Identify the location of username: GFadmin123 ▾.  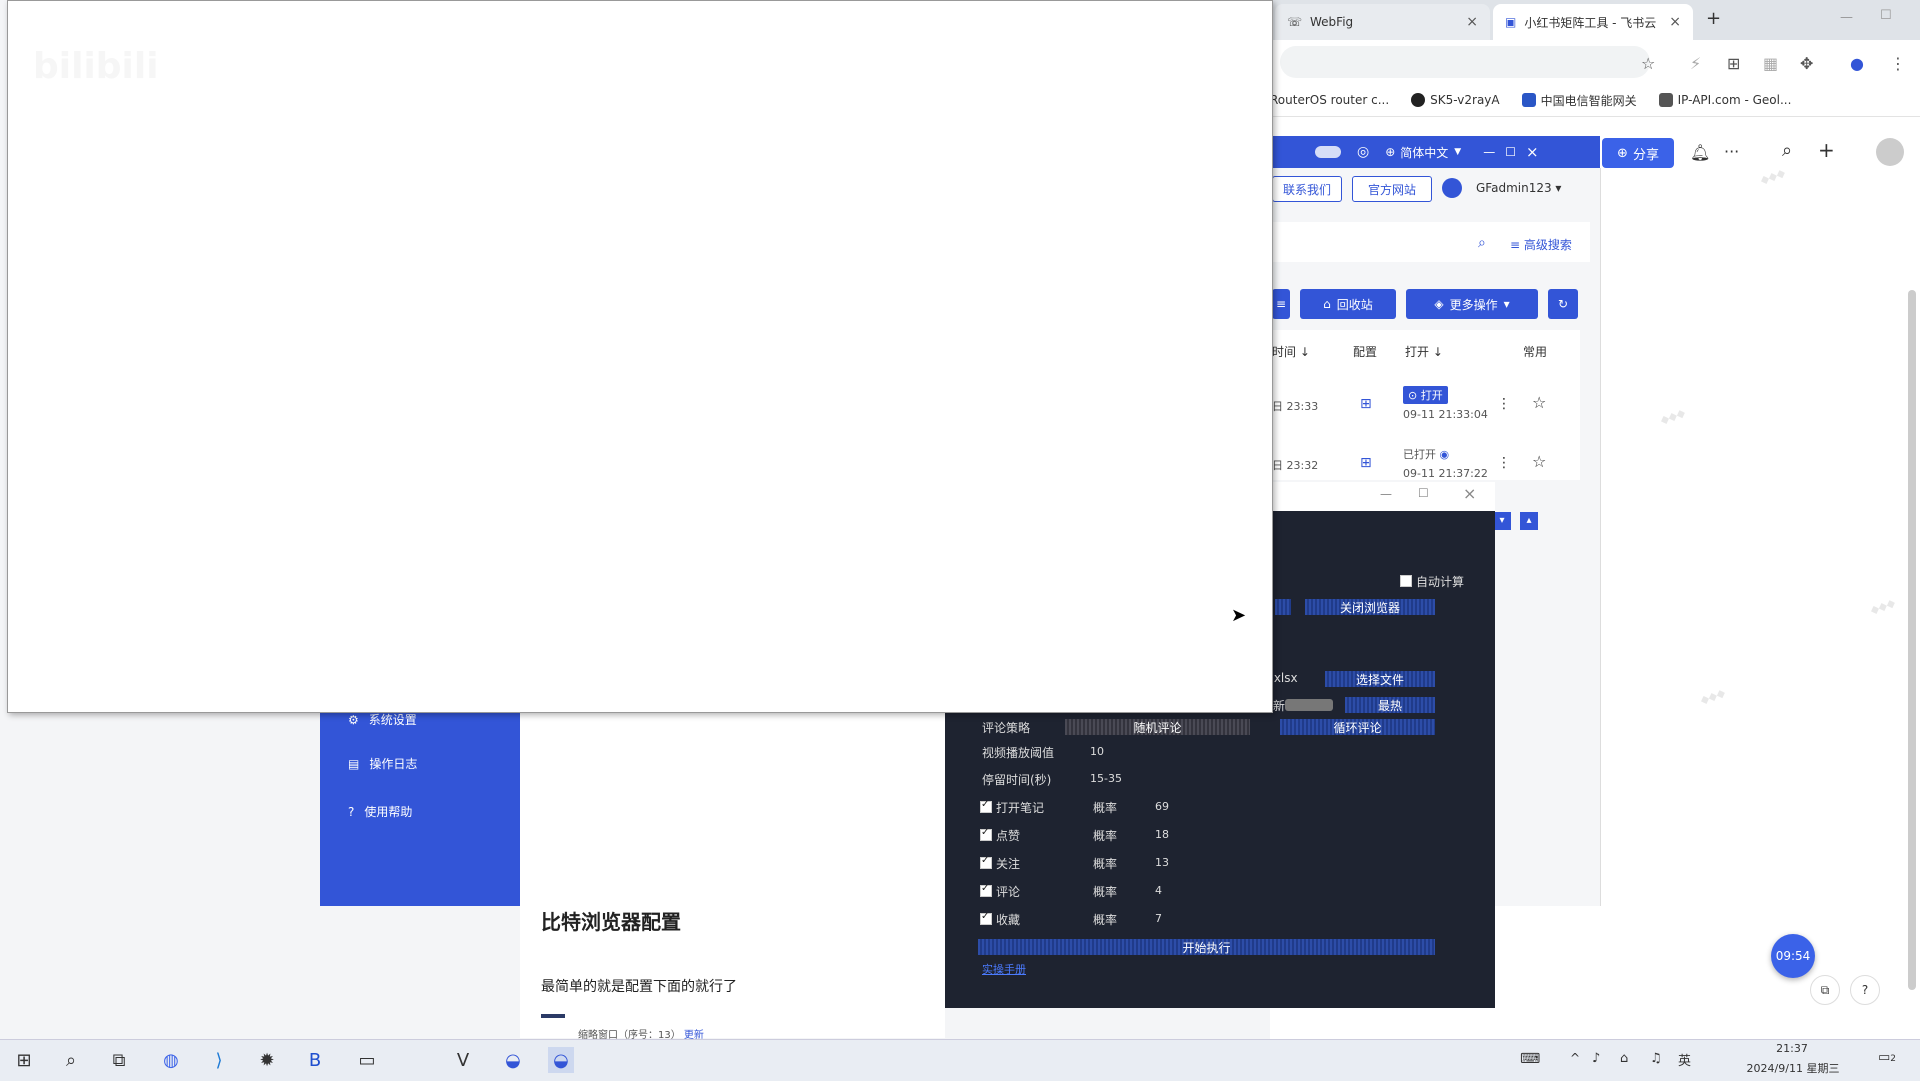
(1518, 188).